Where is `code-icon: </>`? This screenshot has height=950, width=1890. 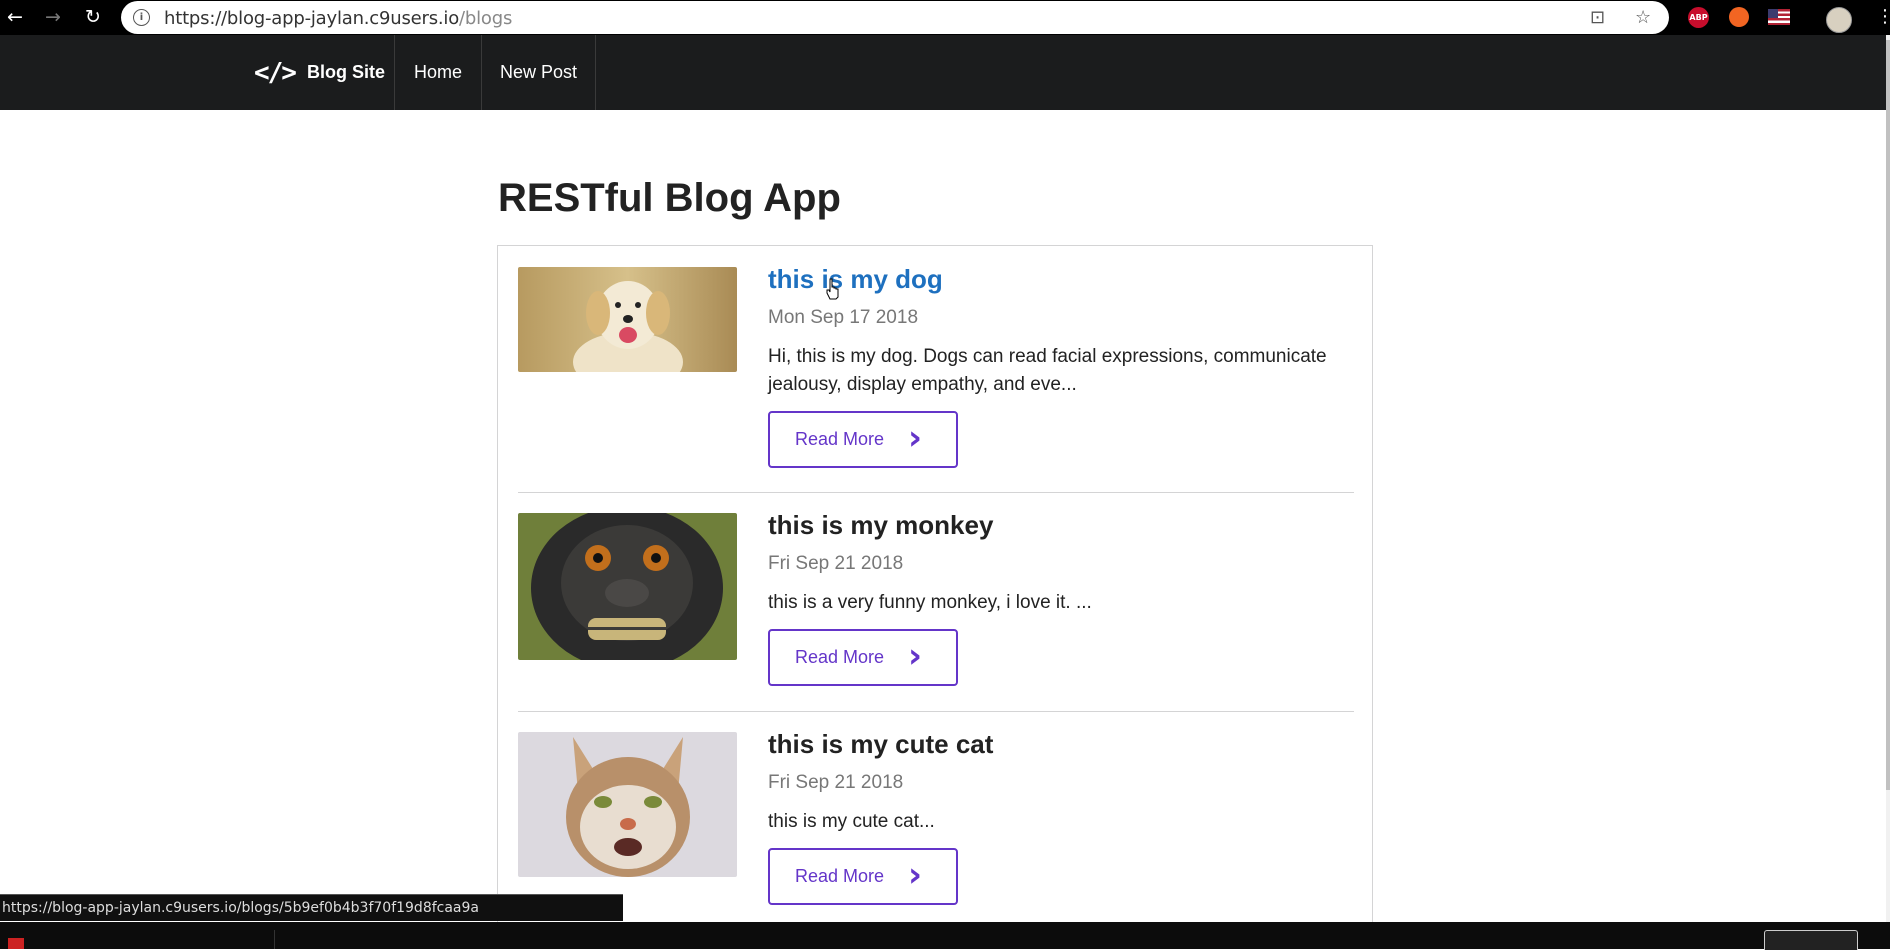
code-icon: </> is located at coordinates (275, 72).